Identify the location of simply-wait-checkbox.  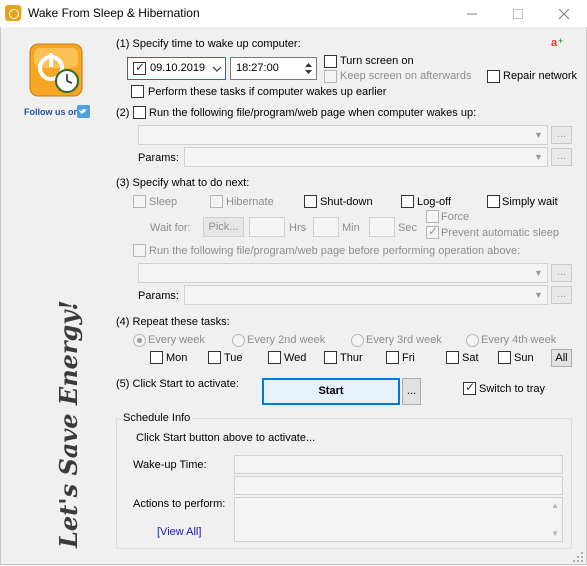
(493, 201).